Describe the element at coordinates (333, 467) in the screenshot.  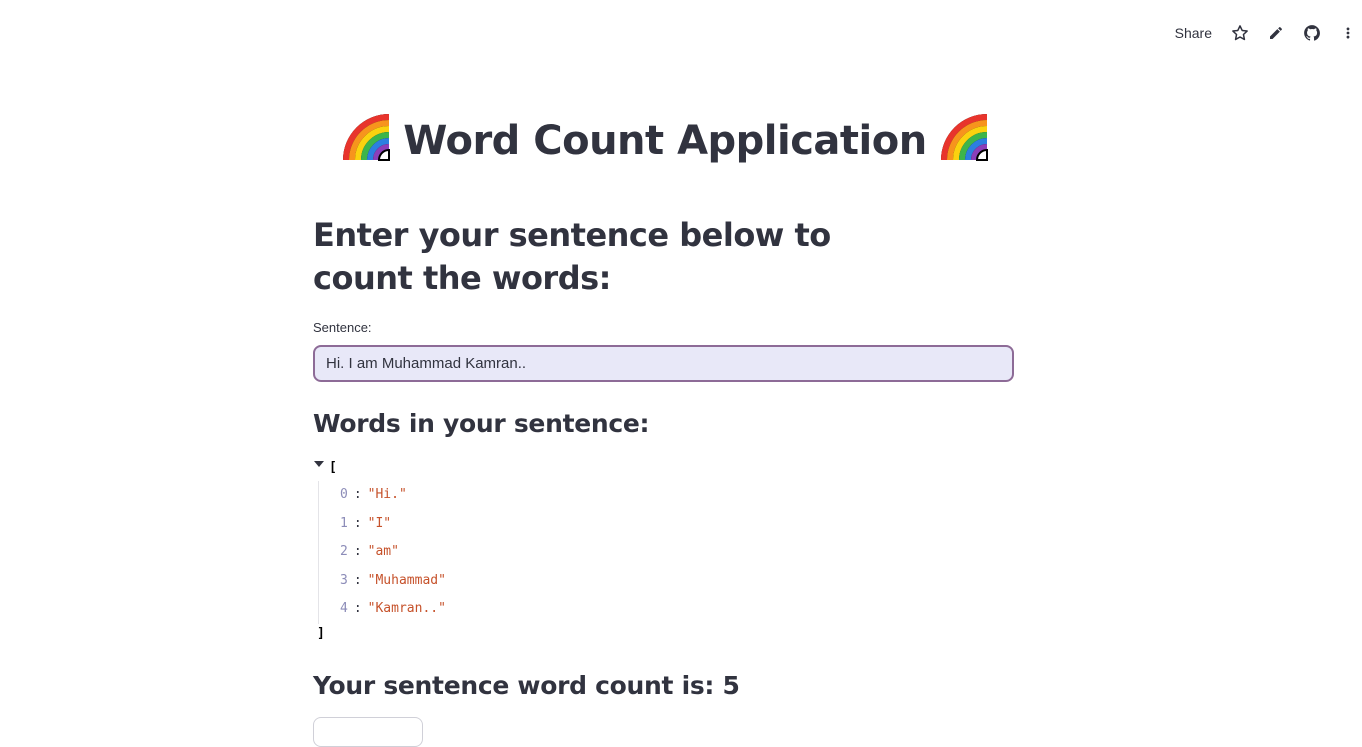
I see `open-bracket: [` at that location.